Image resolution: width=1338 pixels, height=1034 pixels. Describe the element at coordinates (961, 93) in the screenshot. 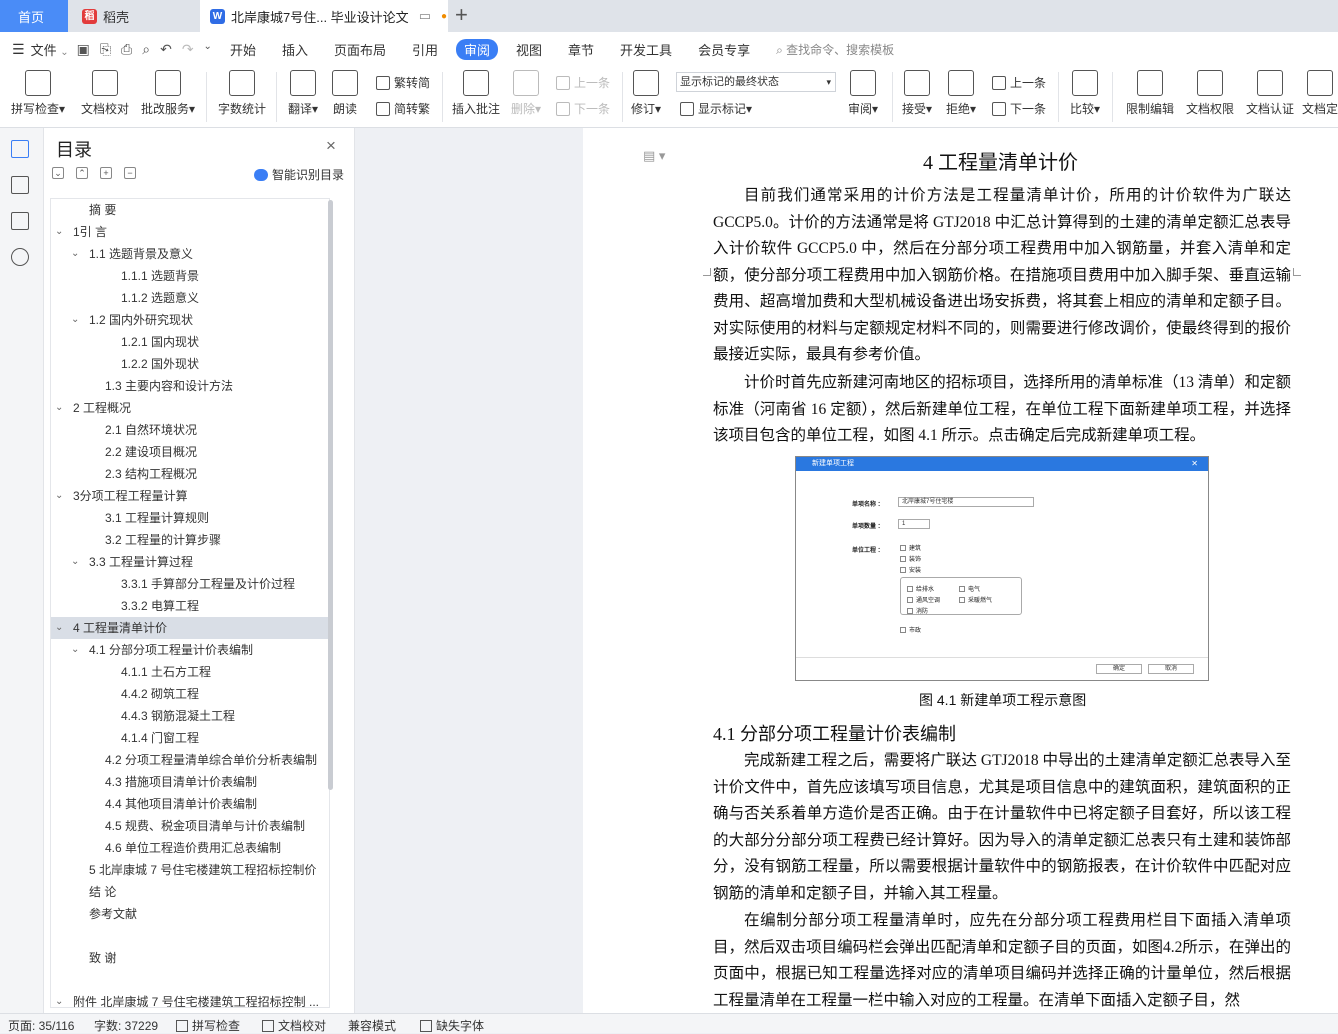

I see `reject-button: 拒绝▾` at that location.